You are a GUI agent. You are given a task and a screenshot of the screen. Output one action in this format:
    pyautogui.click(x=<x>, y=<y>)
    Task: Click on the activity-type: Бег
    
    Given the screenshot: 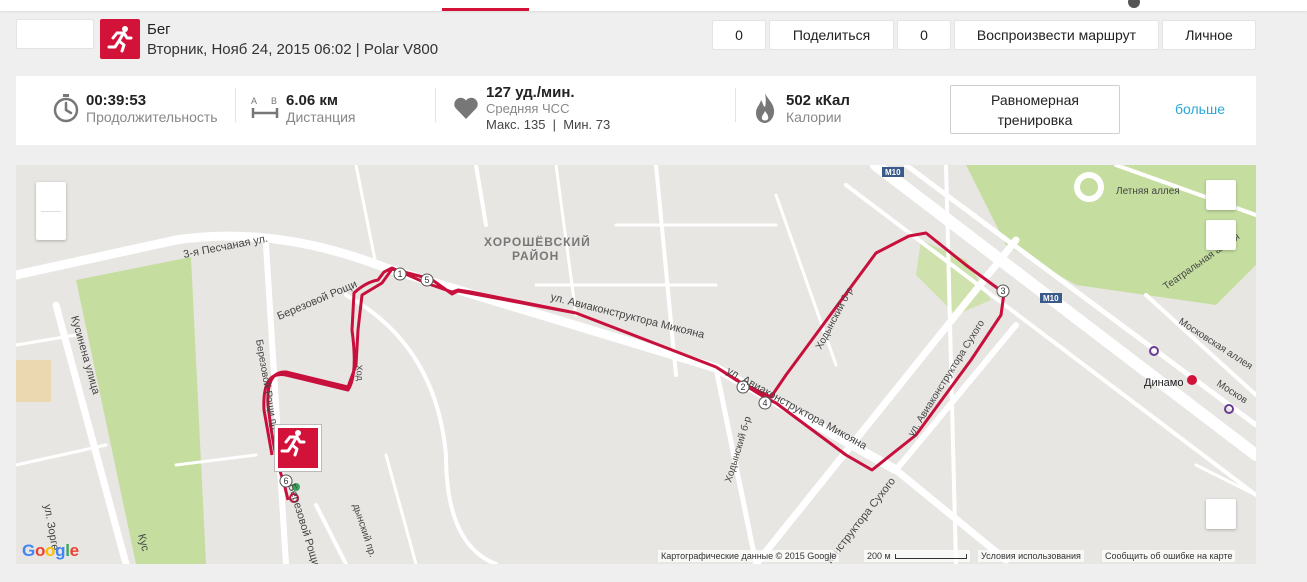 What is the action you would take?
    pyautogui.click(x=159, y=29)
    